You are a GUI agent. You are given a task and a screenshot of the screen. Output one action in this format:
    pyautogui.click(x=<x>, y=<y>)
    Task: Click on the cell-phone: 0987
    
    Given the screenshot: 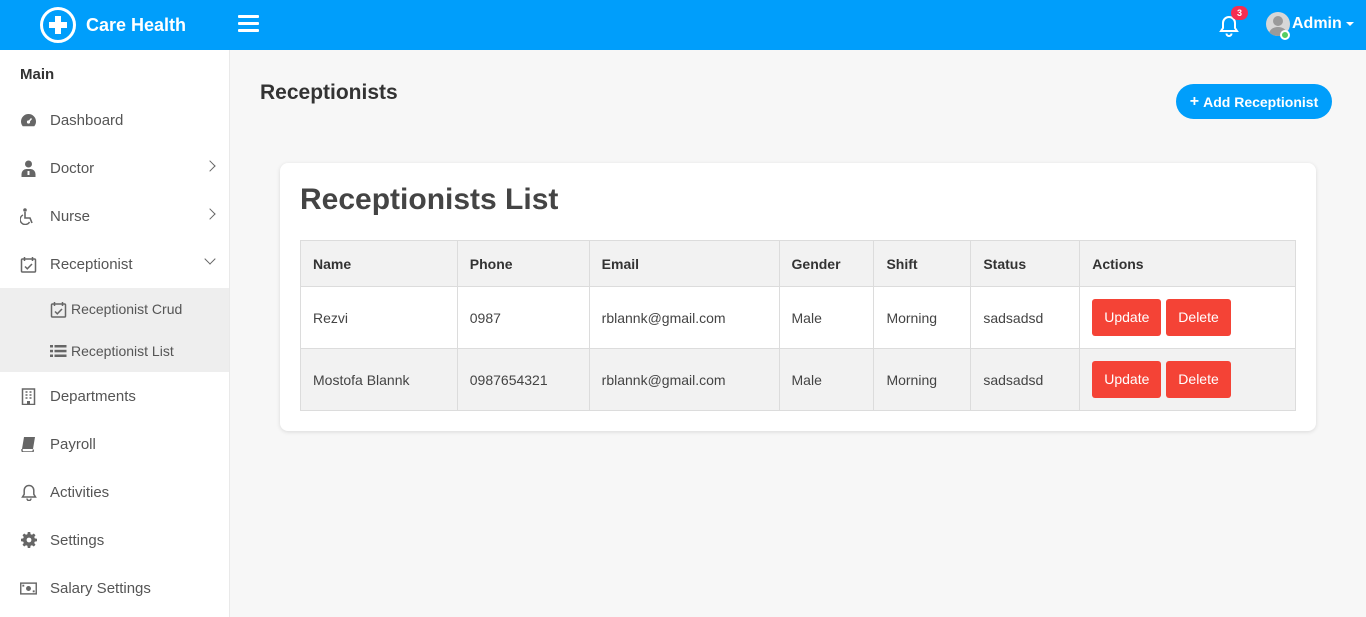 What is the action you would take?
    pyautogui.click(x=523, y=317)
    